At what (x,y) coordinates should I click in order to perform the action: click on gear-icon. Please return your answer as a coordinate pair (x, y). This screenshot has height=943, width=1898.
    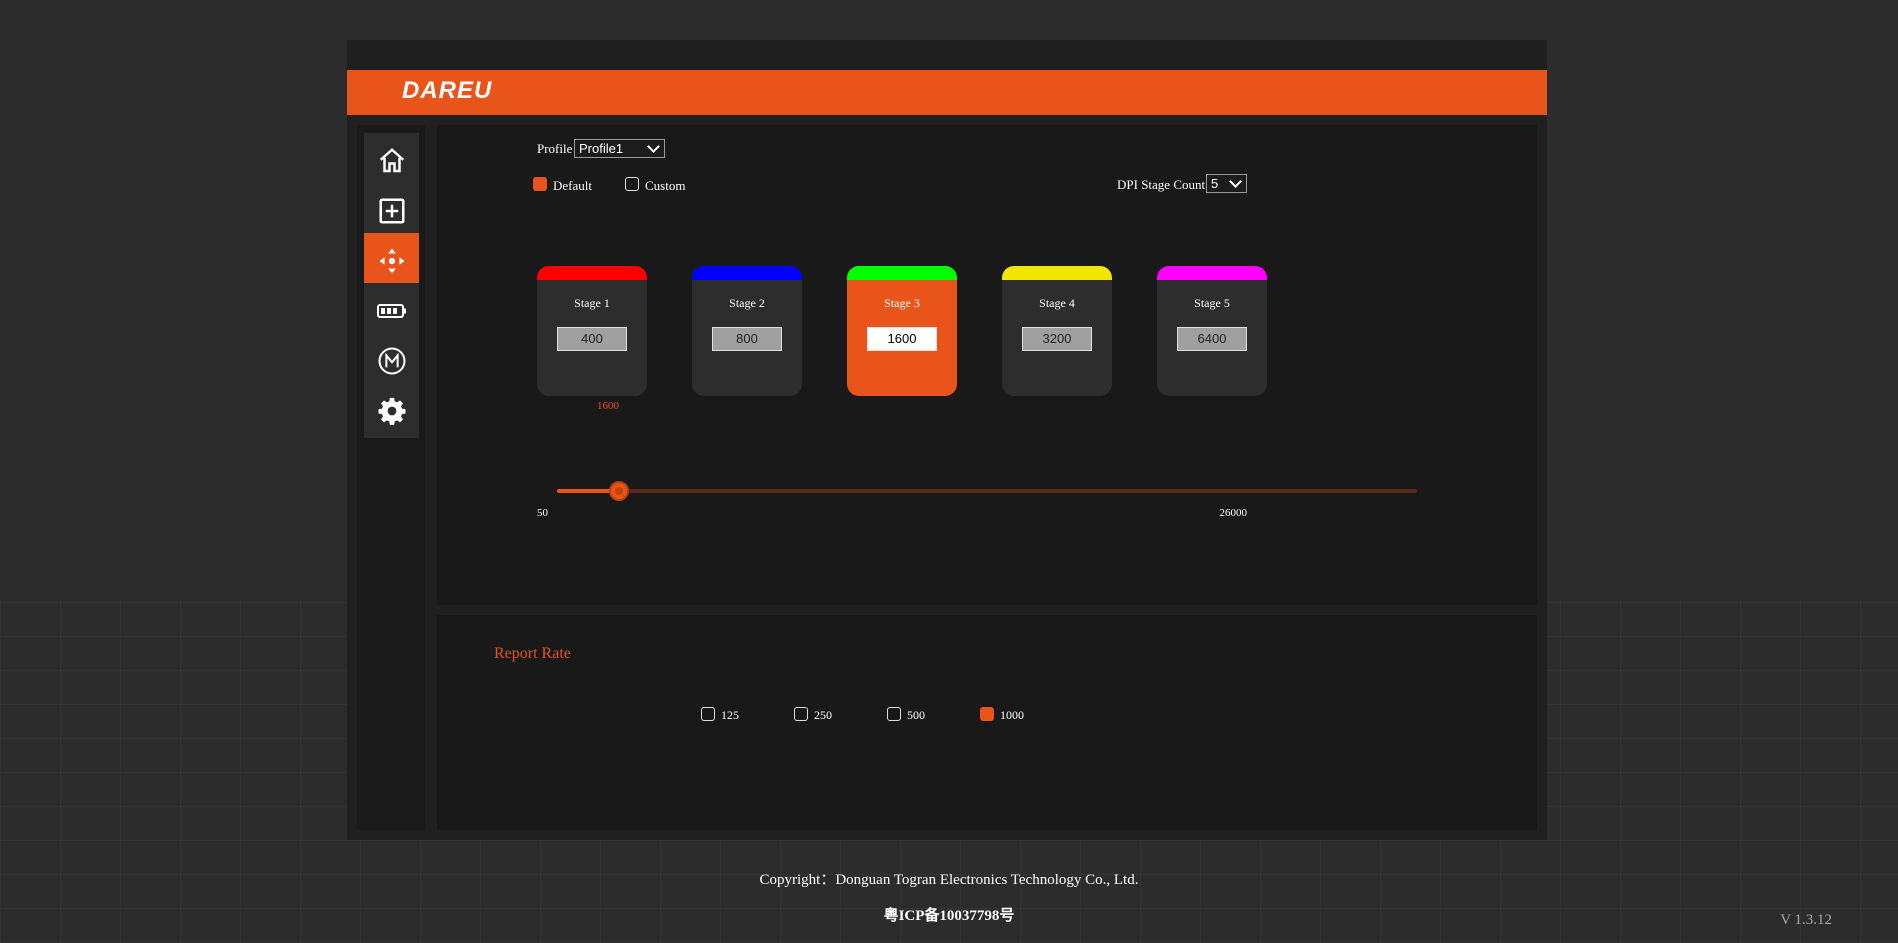
    Looking at the image, I should click on (391, 411).